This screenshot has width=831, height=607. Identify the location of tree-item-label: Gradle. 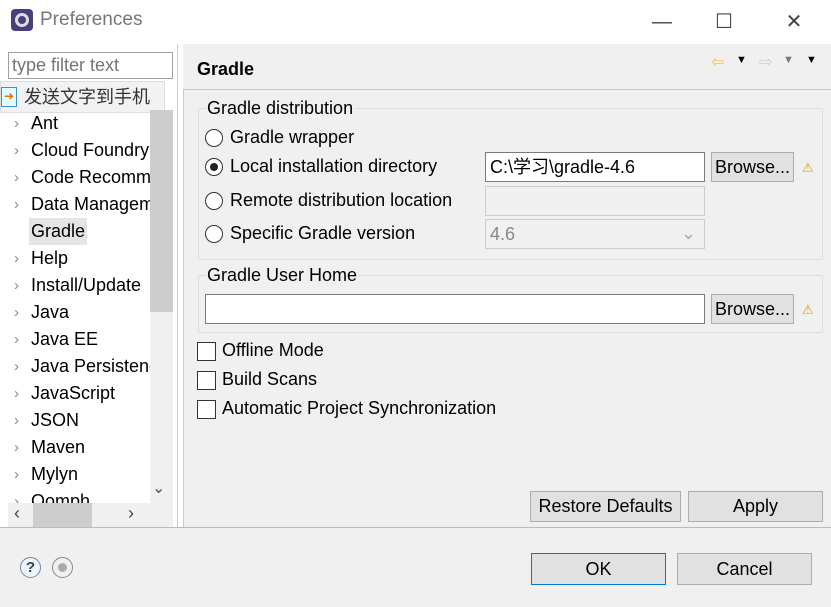
(58, 231).